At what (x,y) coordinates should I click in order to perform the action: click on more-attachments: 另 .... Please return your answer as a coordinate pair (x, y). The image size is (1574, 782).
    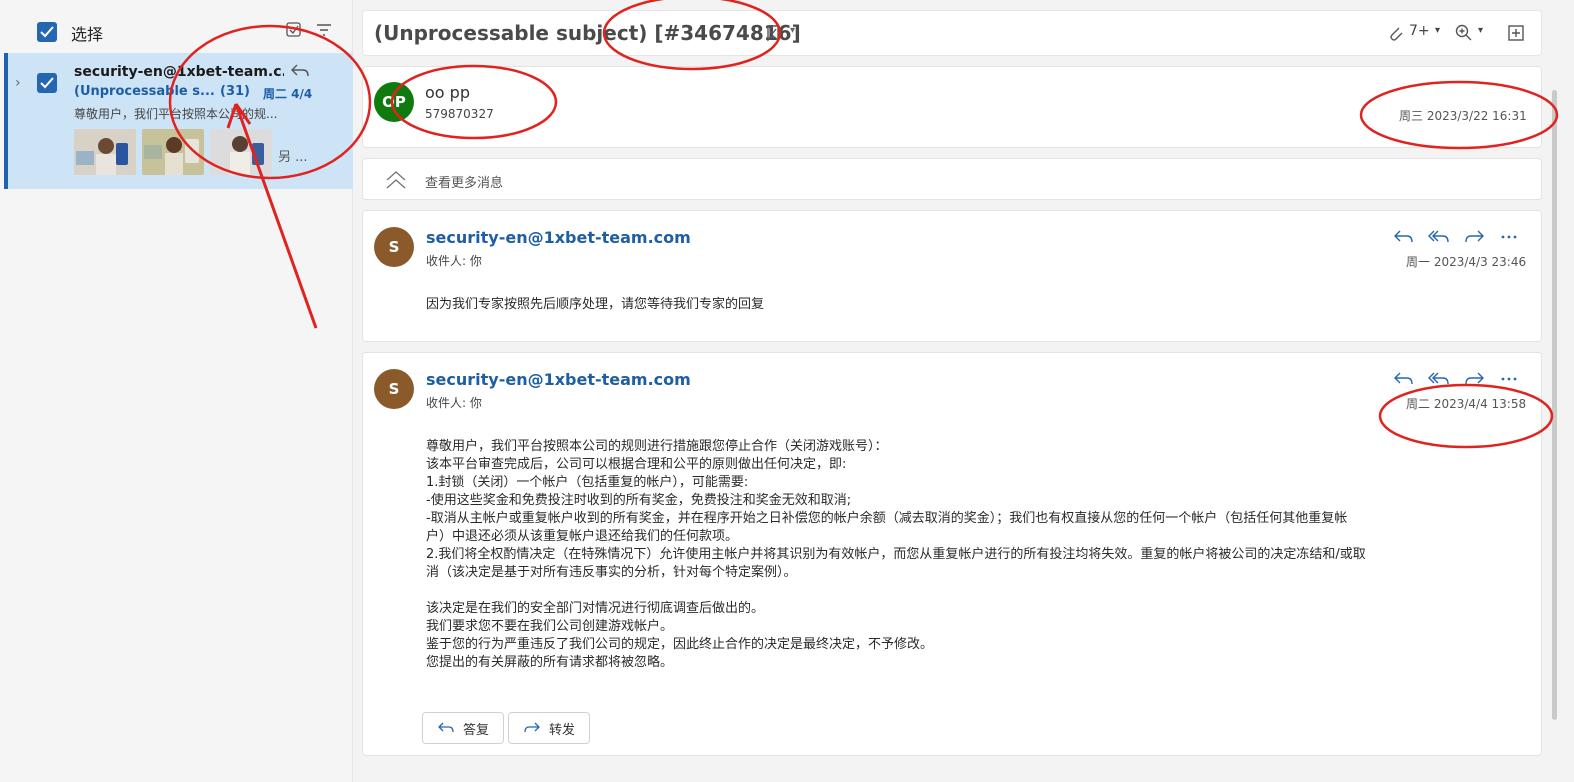
    Looking at the image, I should click on (293, 155).